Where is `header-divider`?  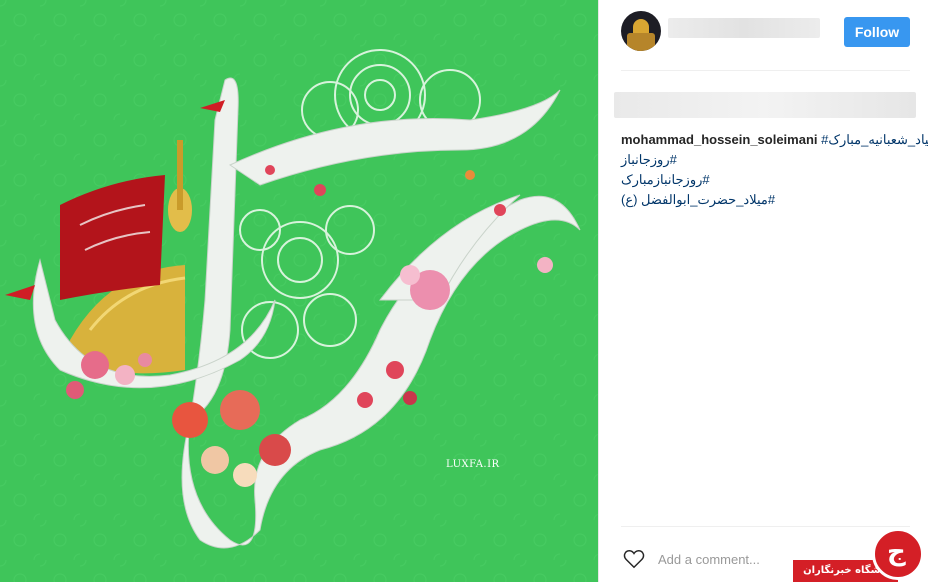 header-divider is located at coordinates (765, 70).